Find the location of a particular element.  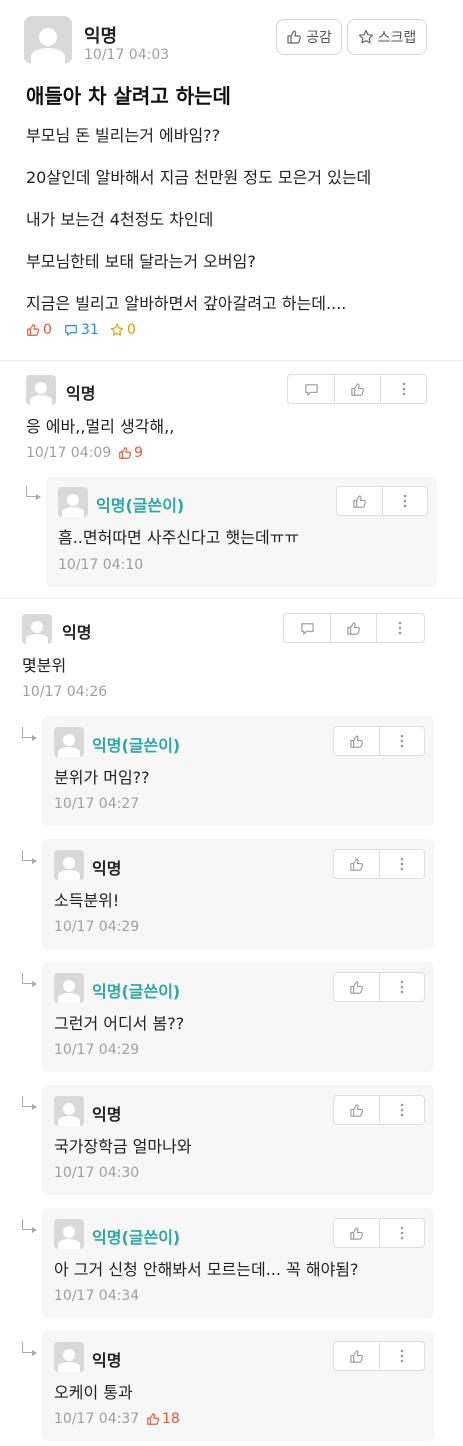

comment-divider is located at coordinates (231, 598).